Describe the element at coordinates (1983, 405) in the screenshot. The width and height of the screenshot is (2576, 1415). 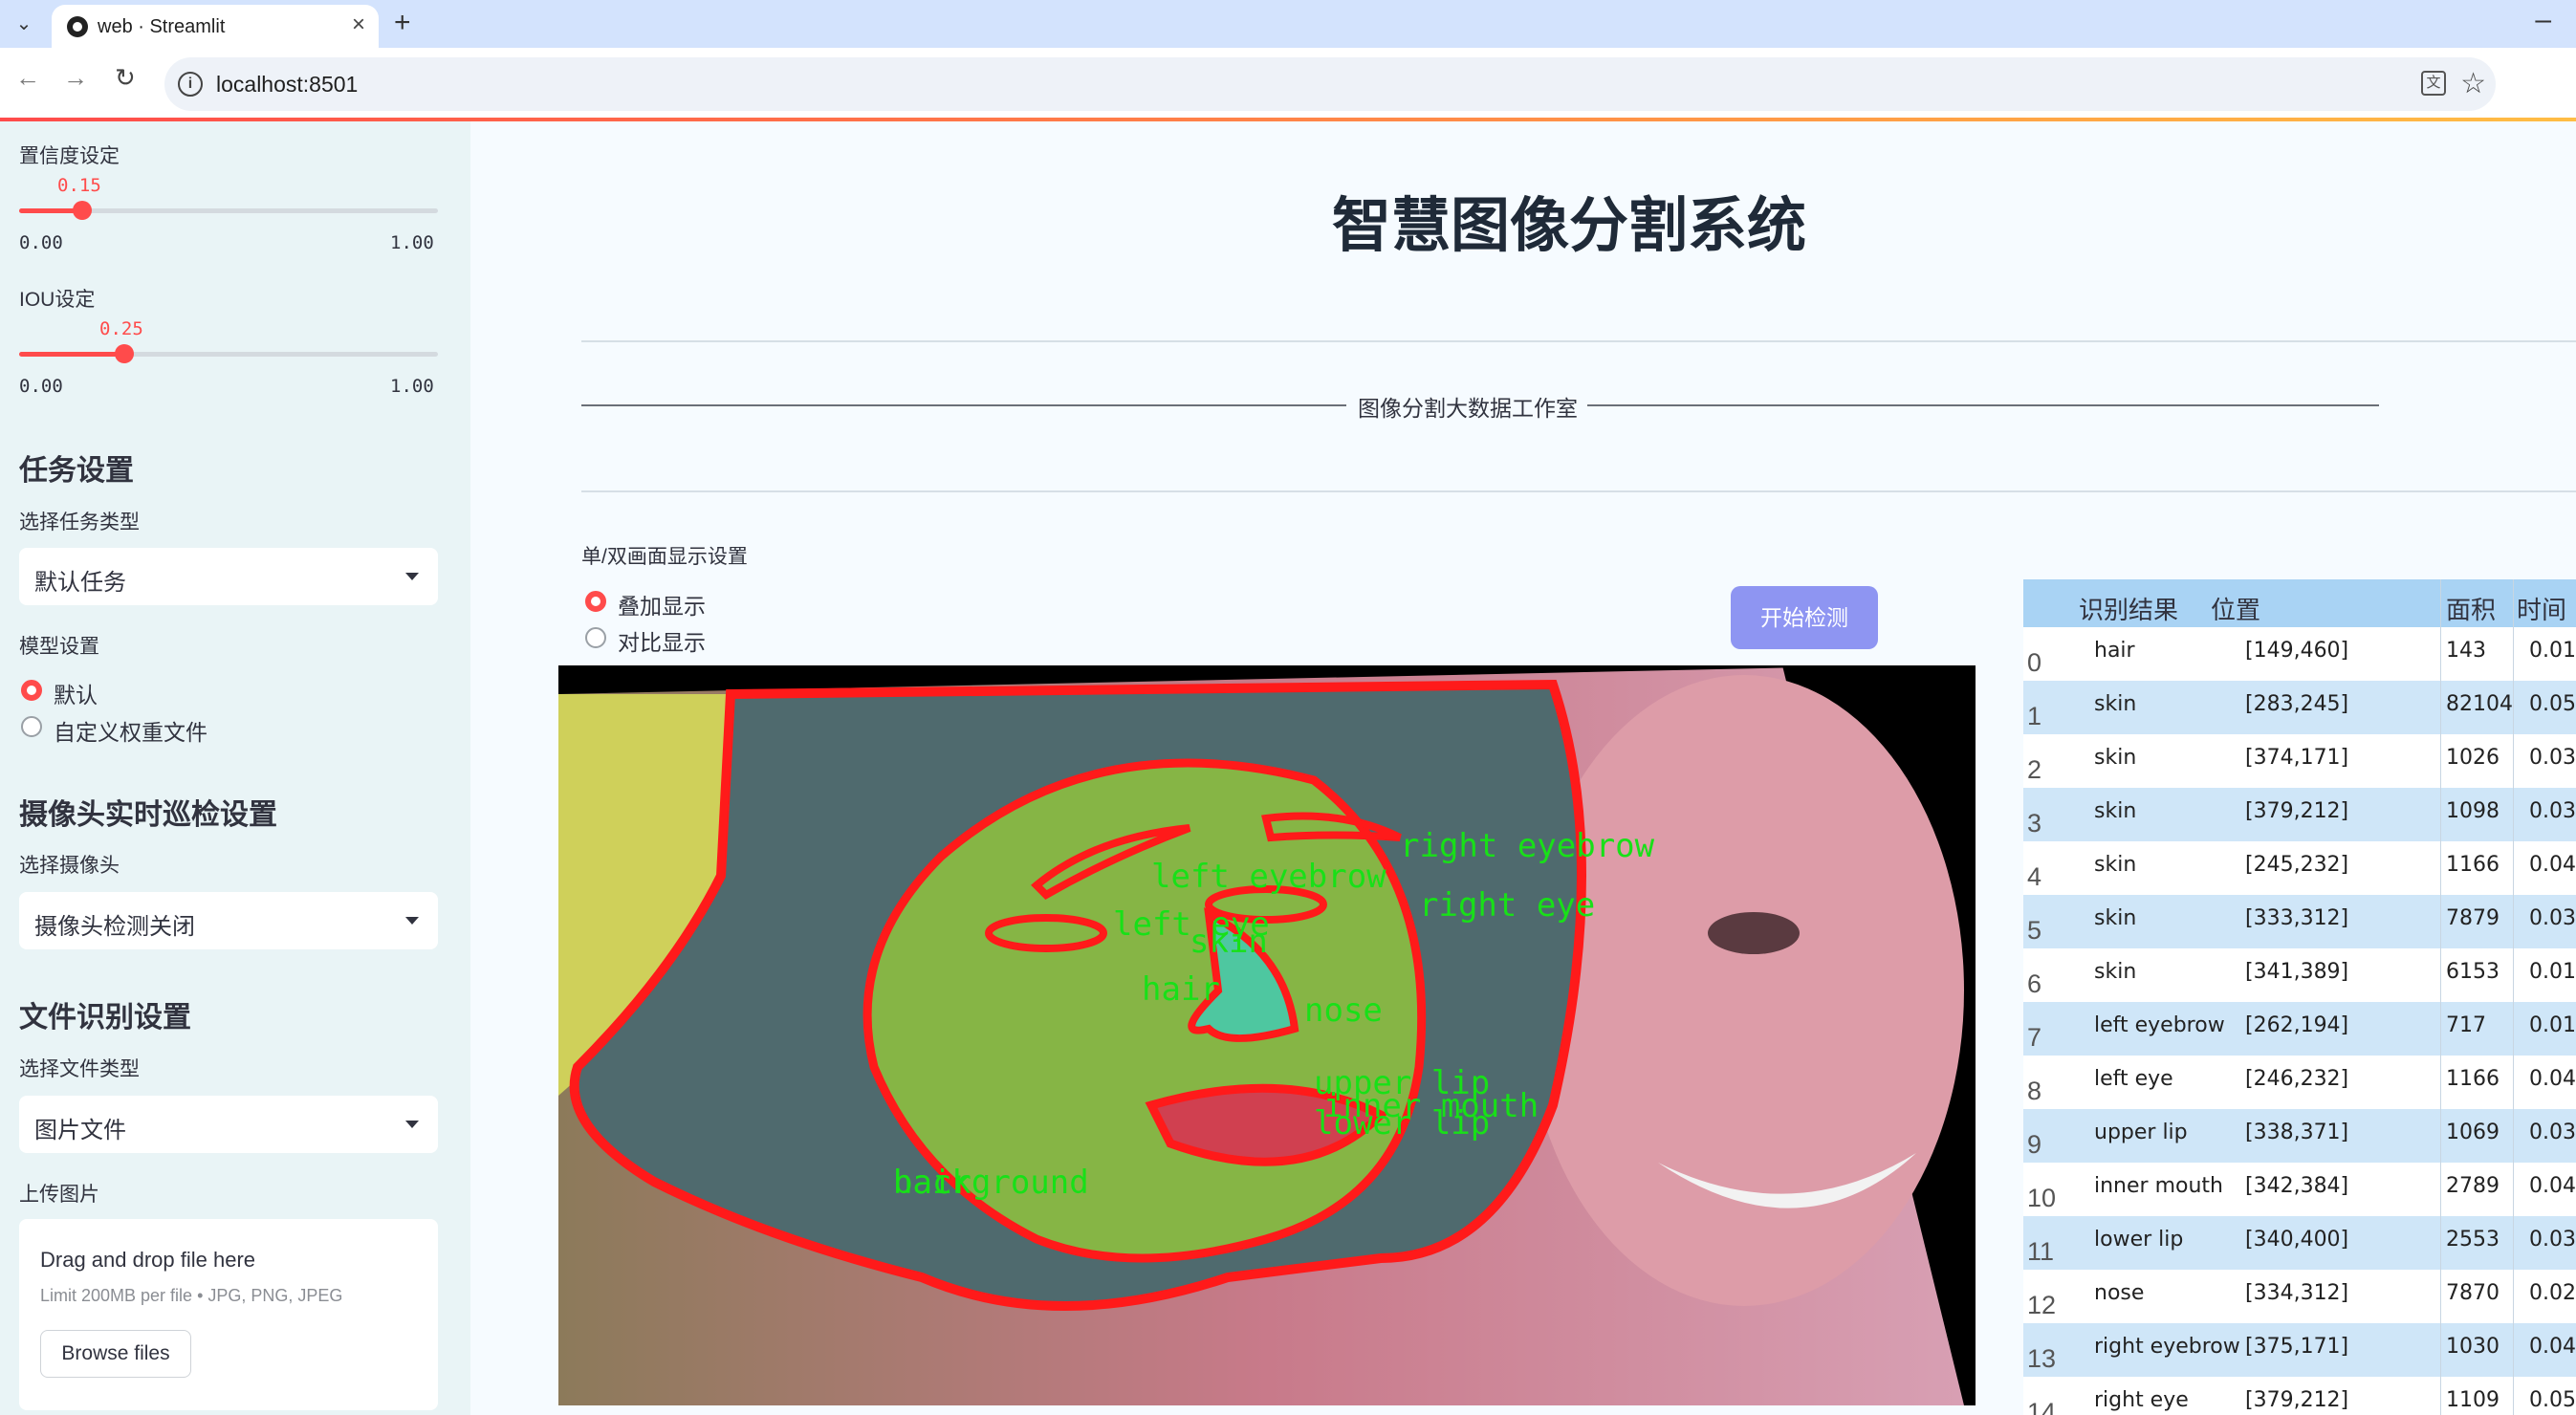
I see `banner-dash-right` at that location.